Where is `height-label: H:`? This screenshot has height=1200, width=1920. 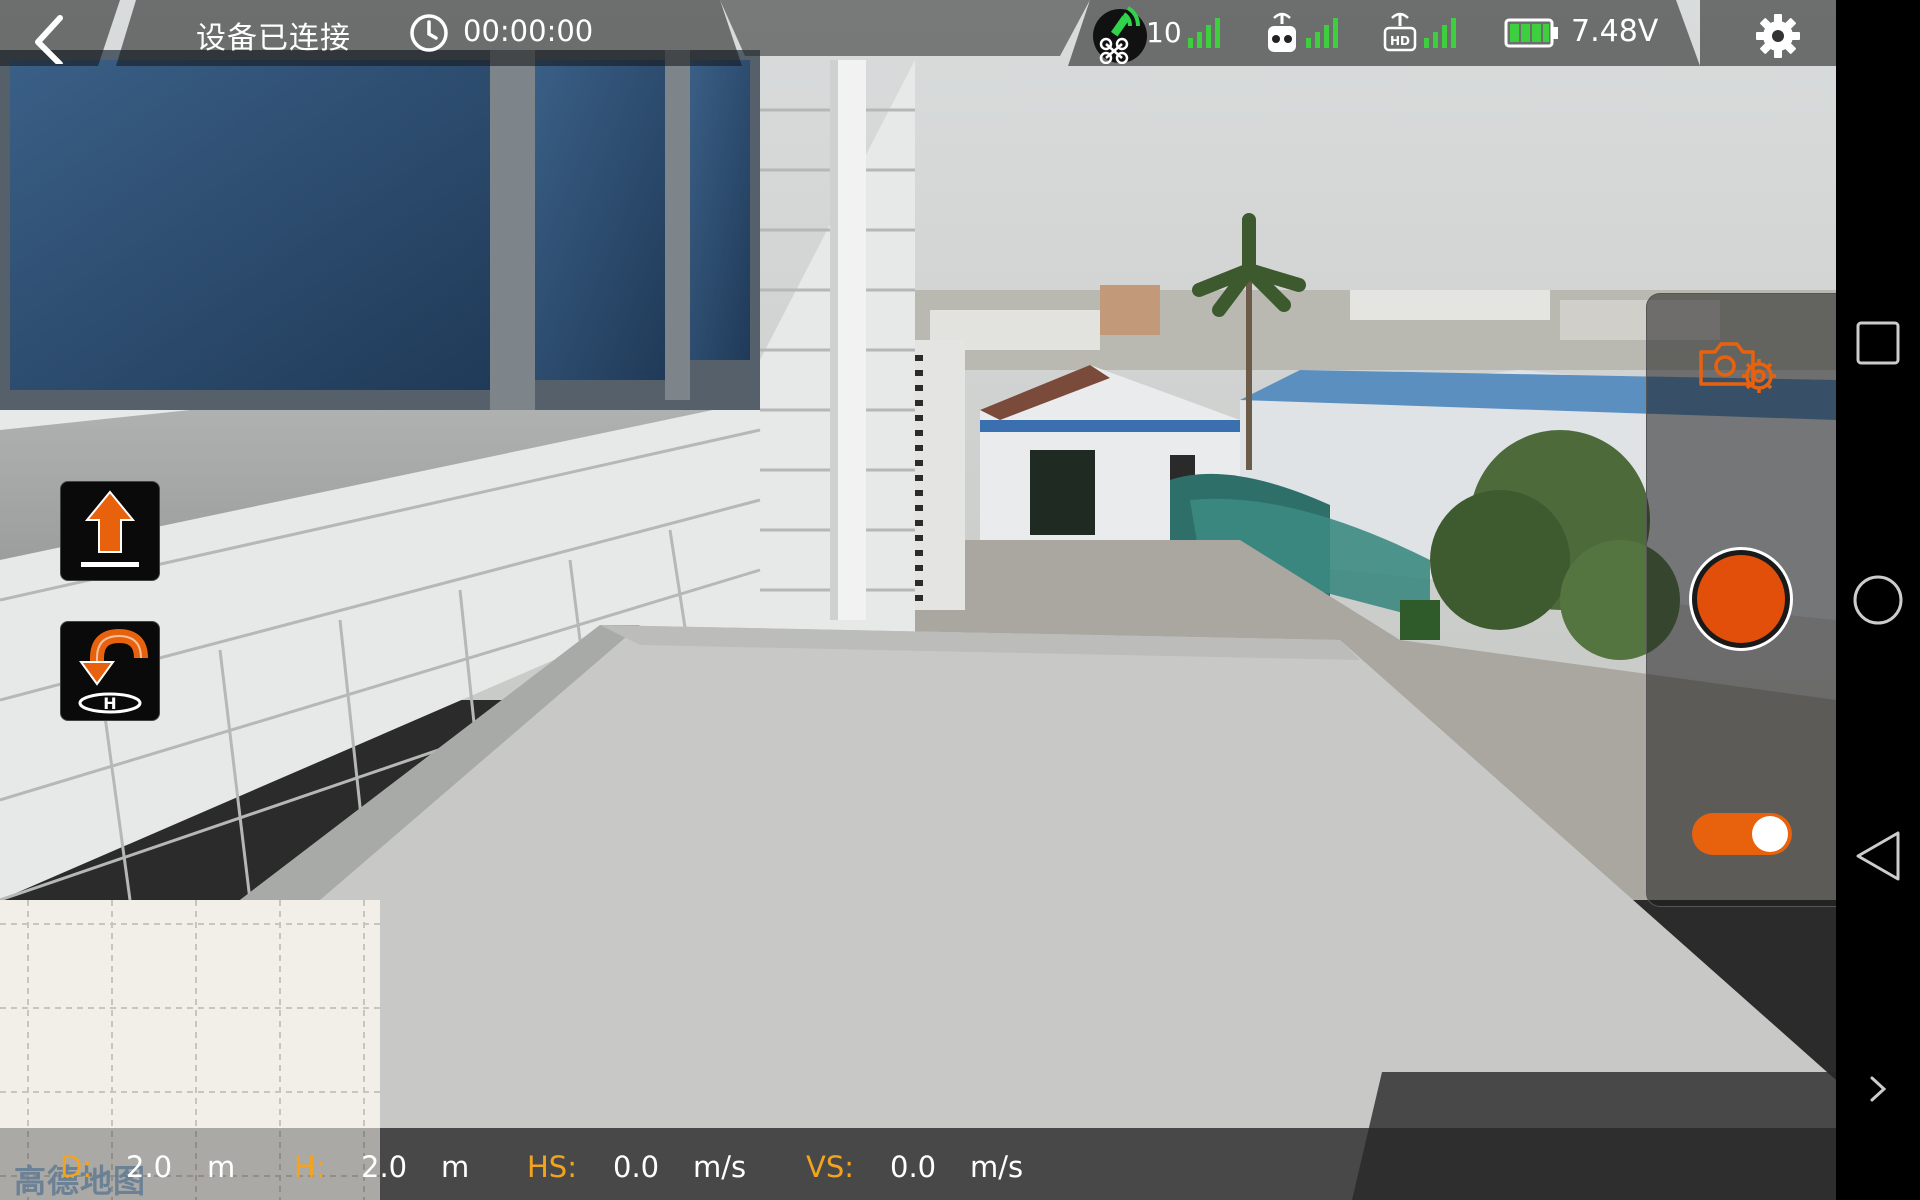
height-label: H: is located at coordinates (310, 1167).